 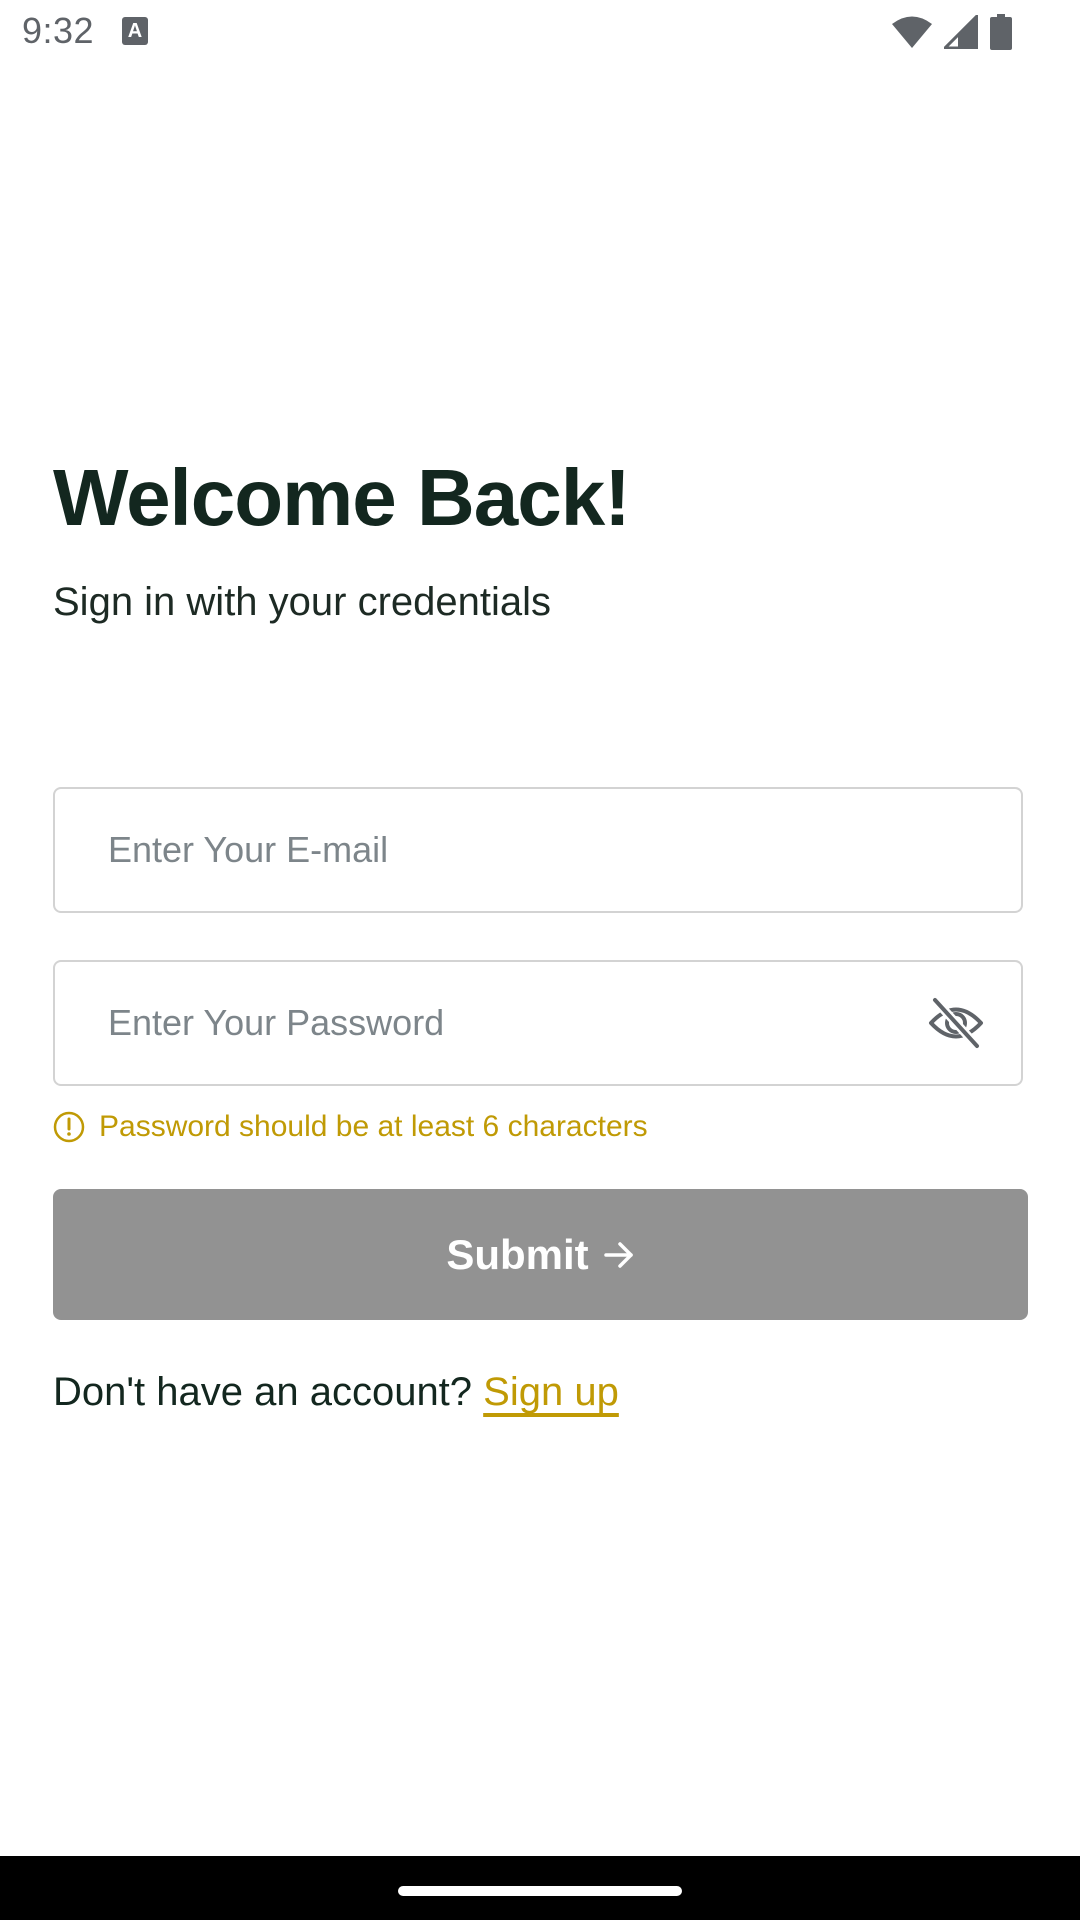 I want to click on page-subtitle: Sign in with your credentials, so click(x=302, y=602).